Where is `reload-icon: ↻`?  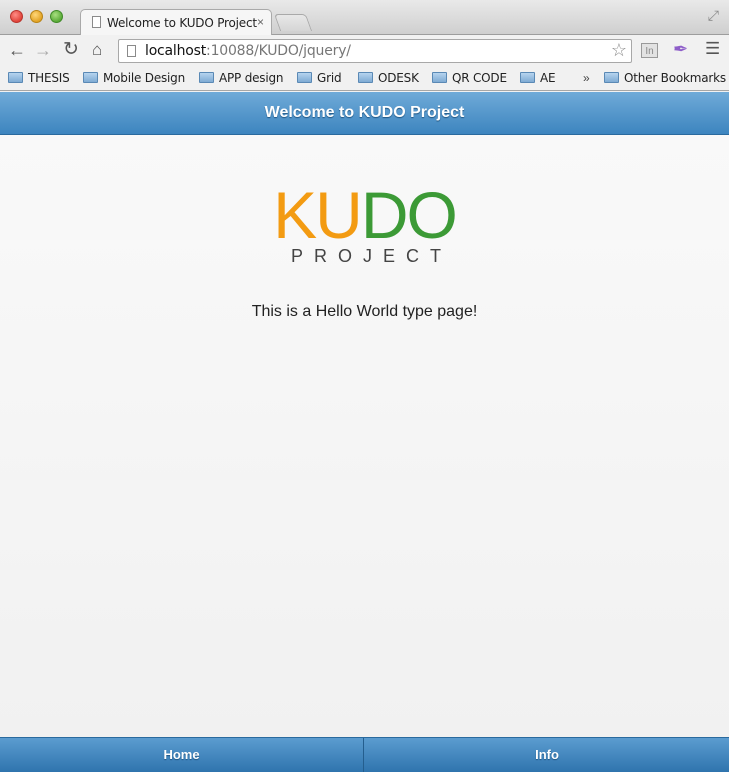
reload-icon: ↻ is located at coordinates (71, 50).